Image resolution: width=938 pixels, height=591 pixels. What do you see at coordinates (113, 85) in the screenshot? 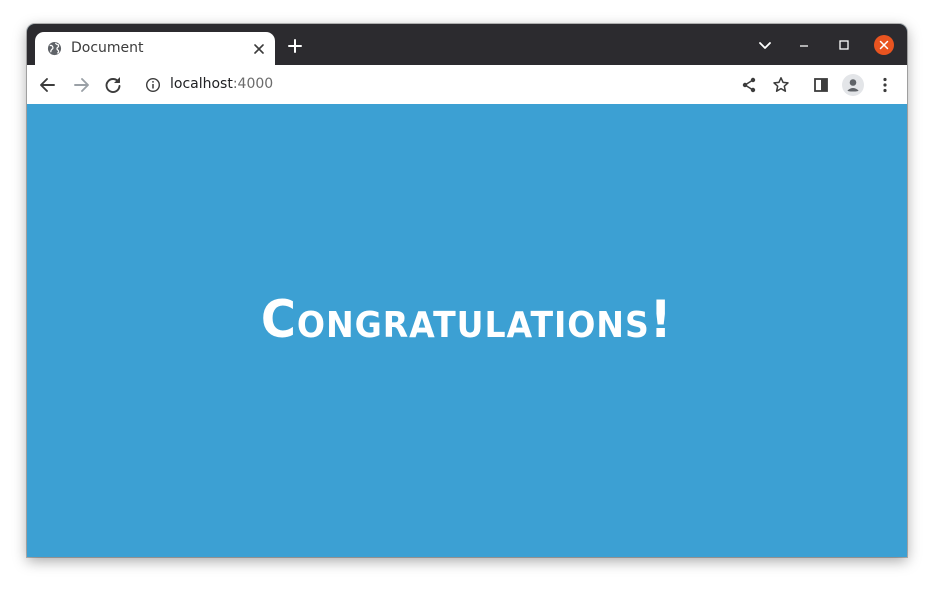
I see `reload-icon` at bounding box center [113, 85].